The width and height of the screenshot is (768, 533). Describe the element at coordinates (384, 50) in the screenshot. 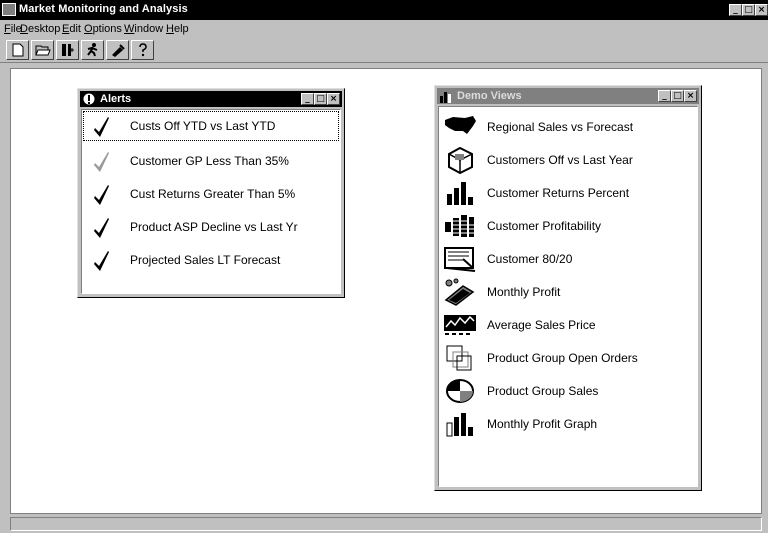

I see `toolbar` at that location.